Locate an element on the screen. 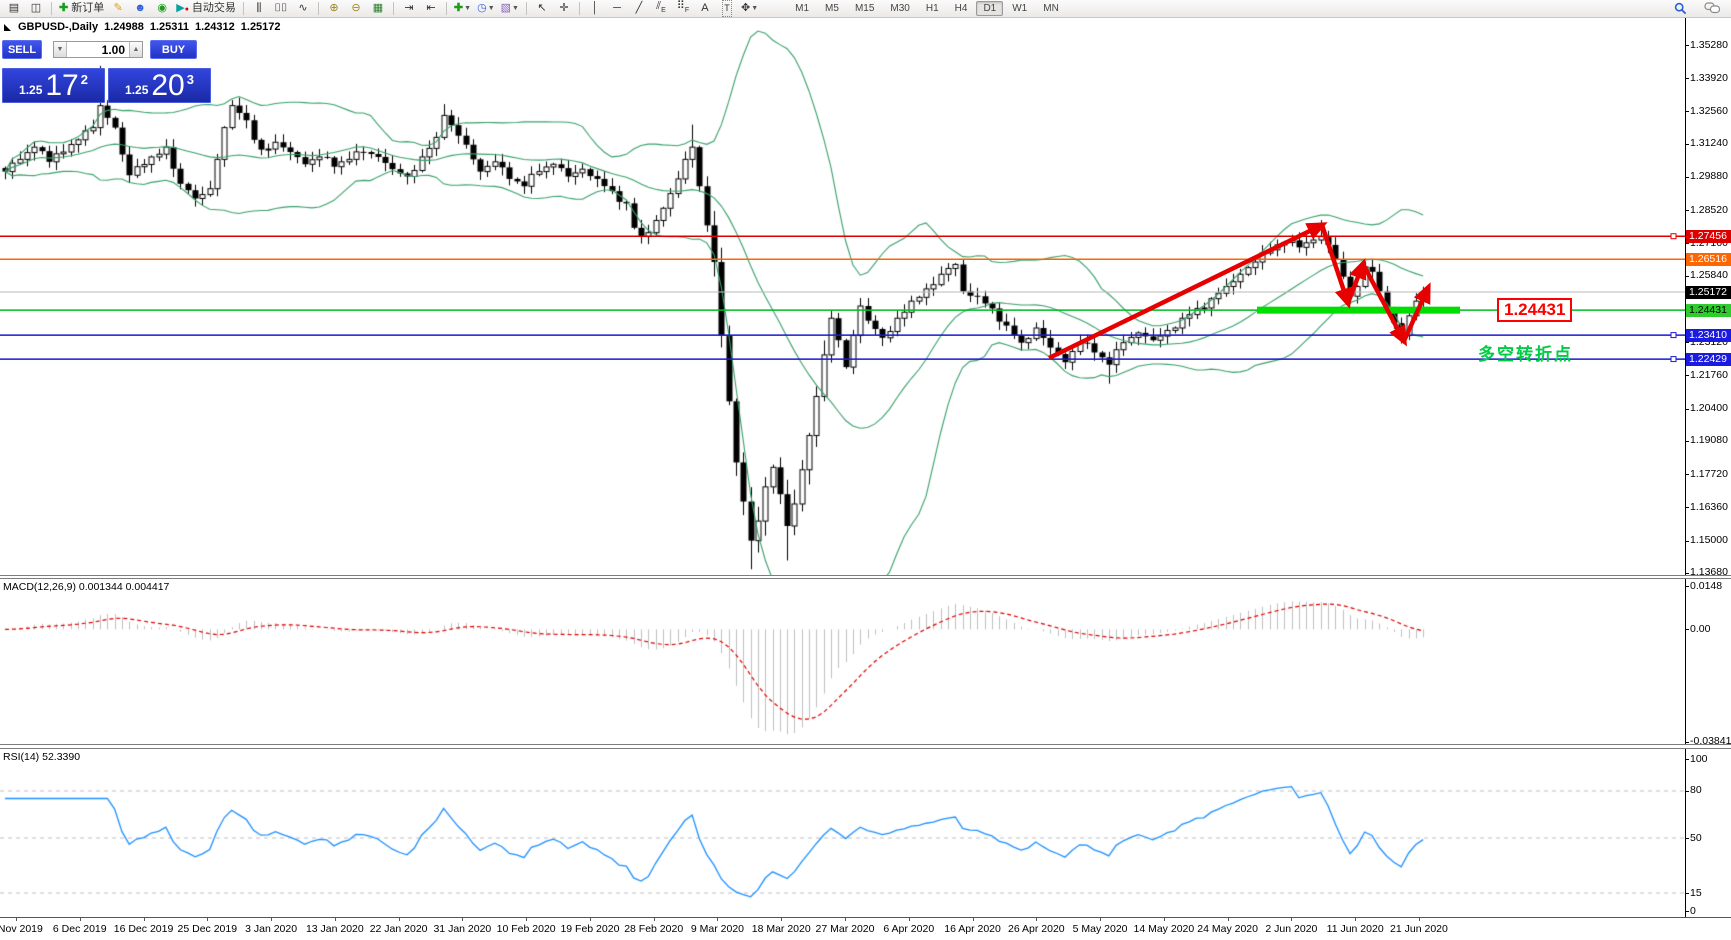 The width and height of the screenshot is (1731, 940). tick-chart-icon: ◫ is located at coordinates (36, 8).